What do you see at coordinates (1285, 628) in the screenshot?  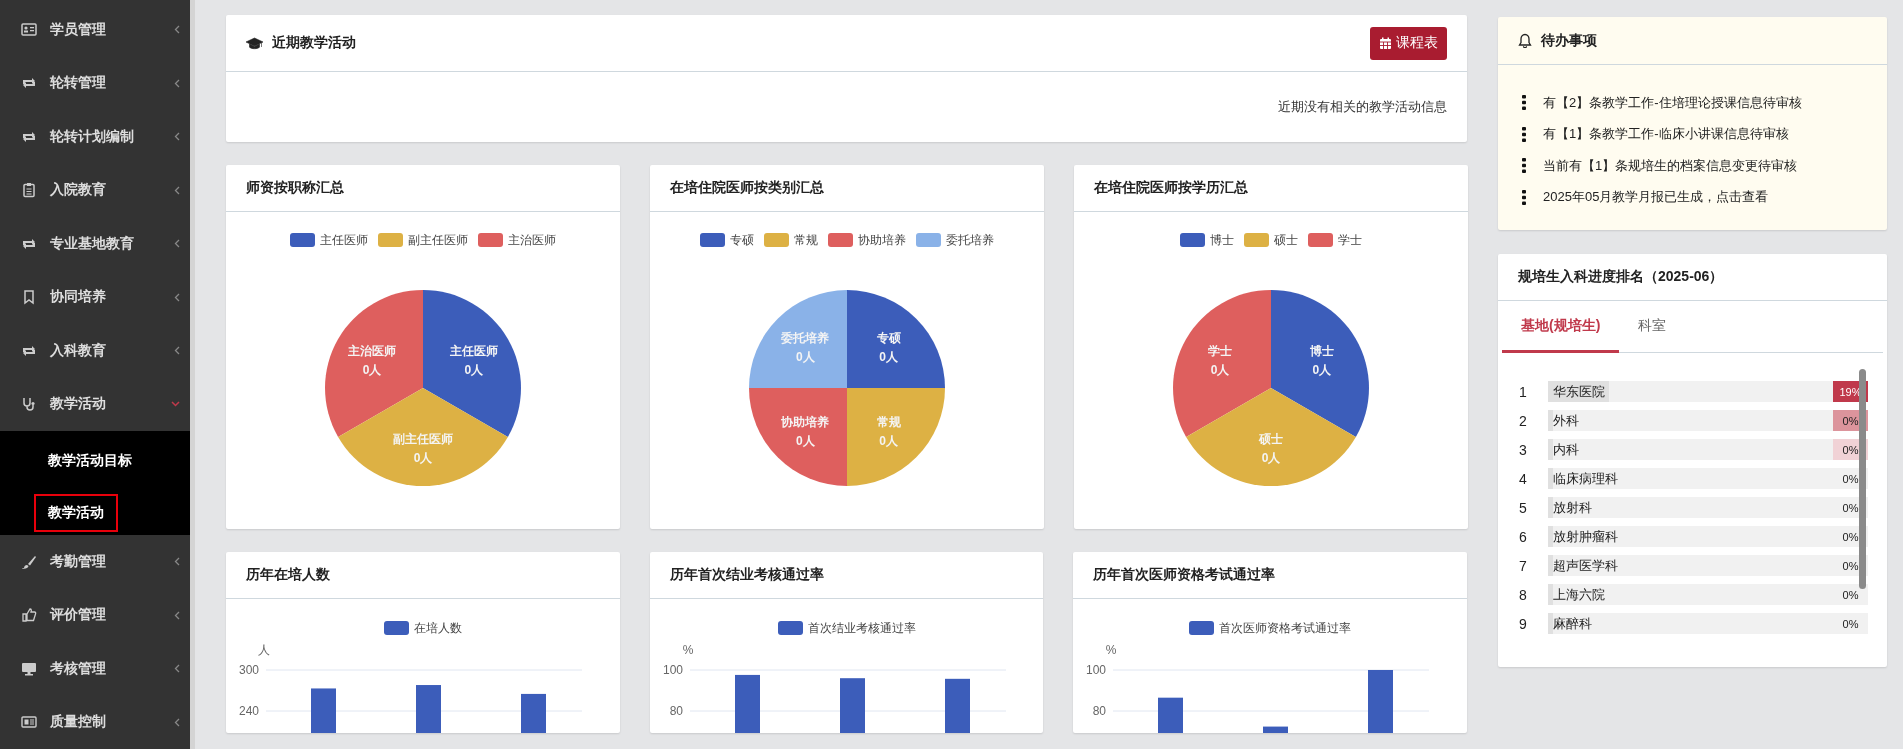 I see `legend-label: 首次医师资格考试通过率` at bounding box center [1285, 628].